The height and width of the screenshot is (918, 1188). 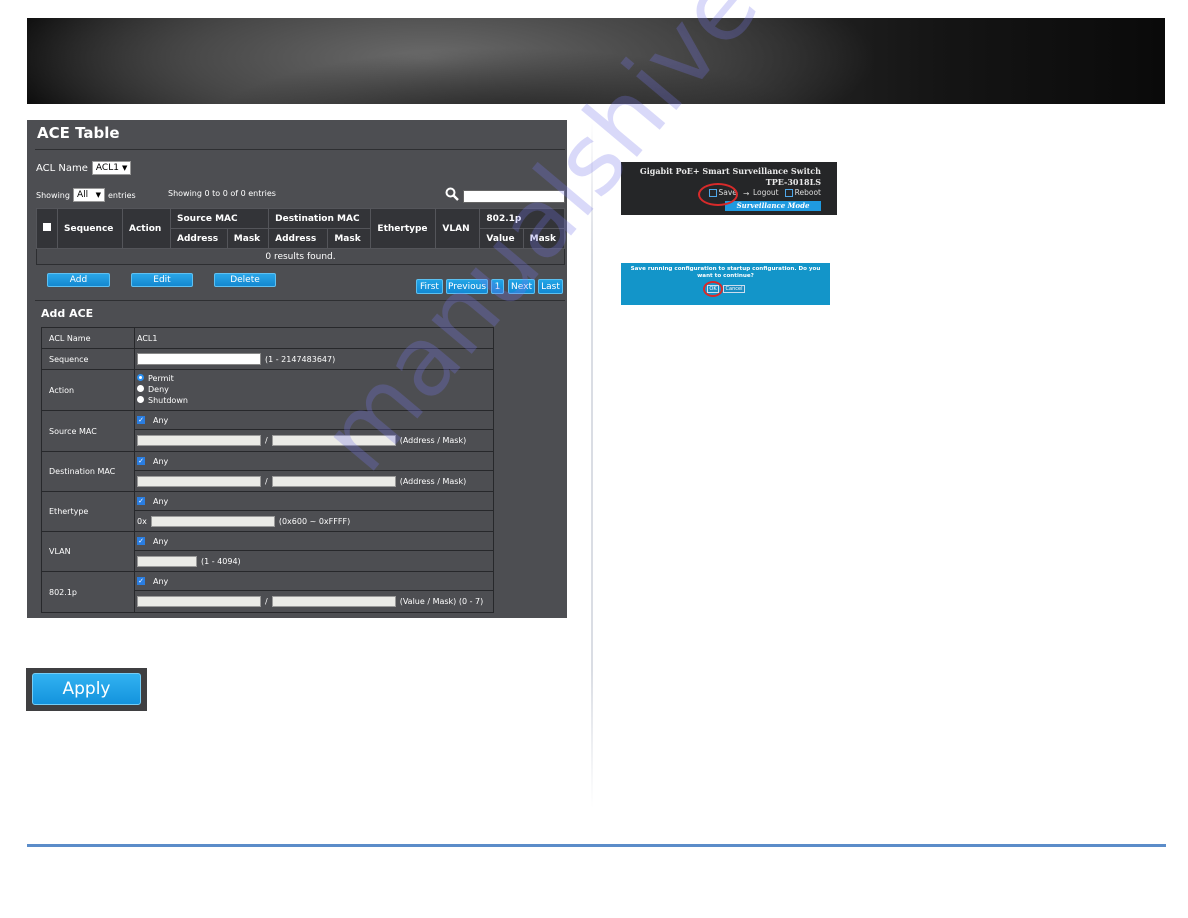 What do you see at coordinates (592, 463) in the screenshot?
I see `column-divider` at bounding box center [592, 463].